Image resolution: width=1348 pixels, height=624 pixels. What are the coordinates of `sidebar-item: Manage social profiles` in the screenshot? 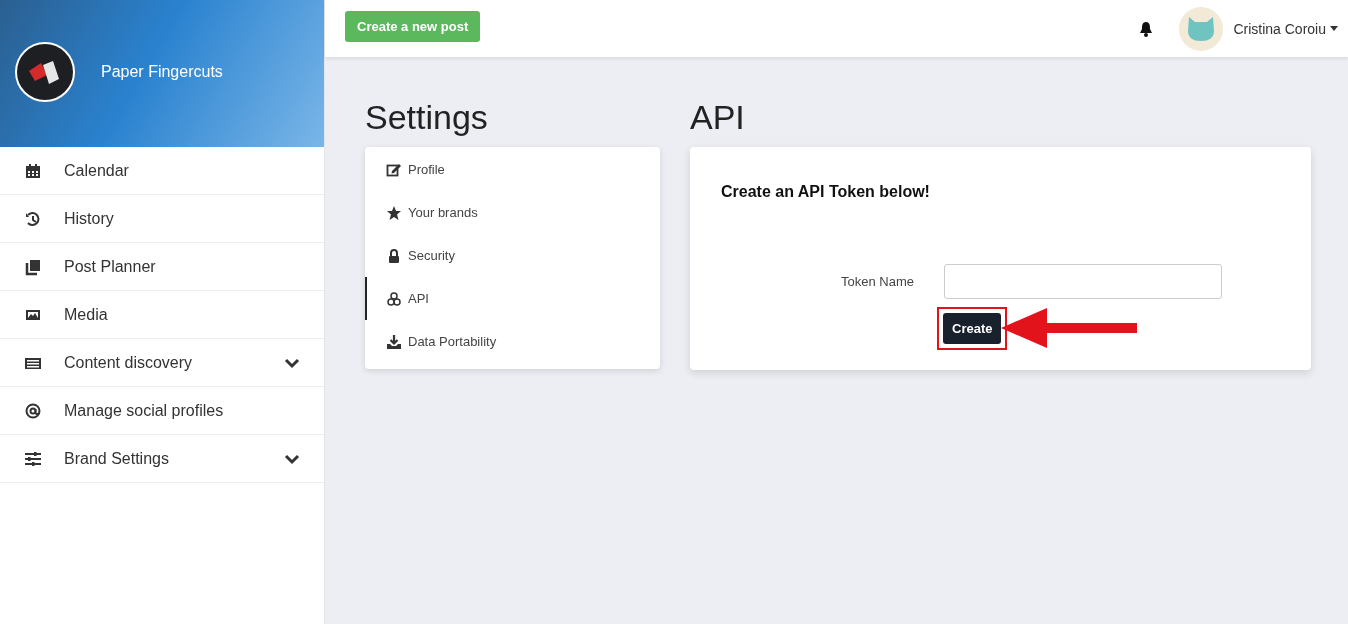 It's located at (162, 411).